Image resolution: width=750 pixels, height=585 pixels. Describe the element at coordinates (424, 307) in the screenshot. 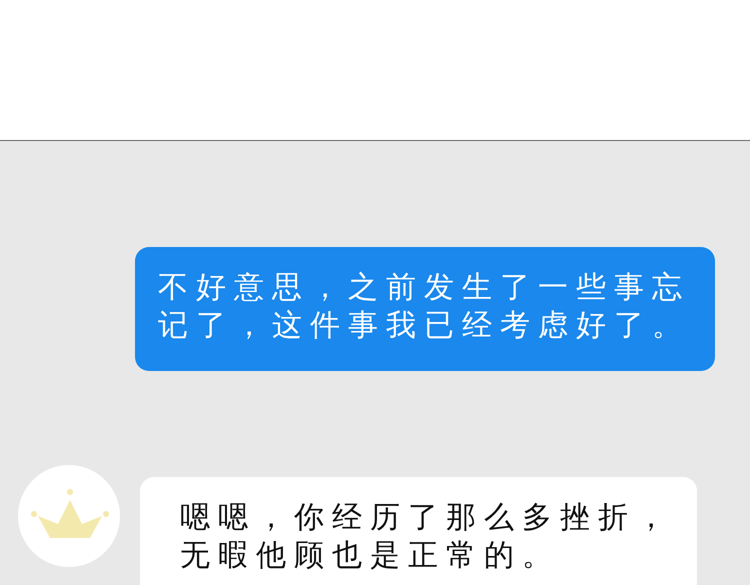

I see `message-text: 不好意思，之前发生了一些事忘记了，这件事我已经考虑好了。` at that location.